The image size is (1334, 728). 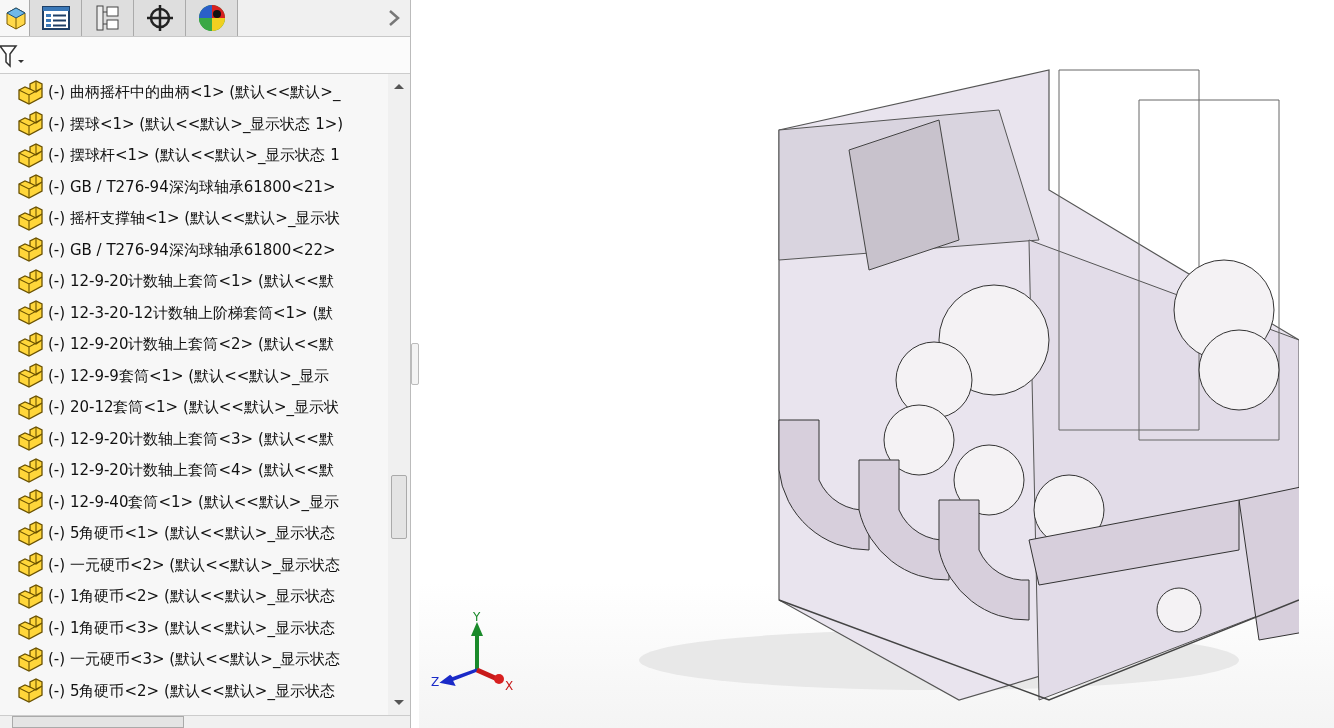 I want to click on component-label: (-) 1角硬币<2> (默认<<默认>_显示状态, so click(x=191, y=597).